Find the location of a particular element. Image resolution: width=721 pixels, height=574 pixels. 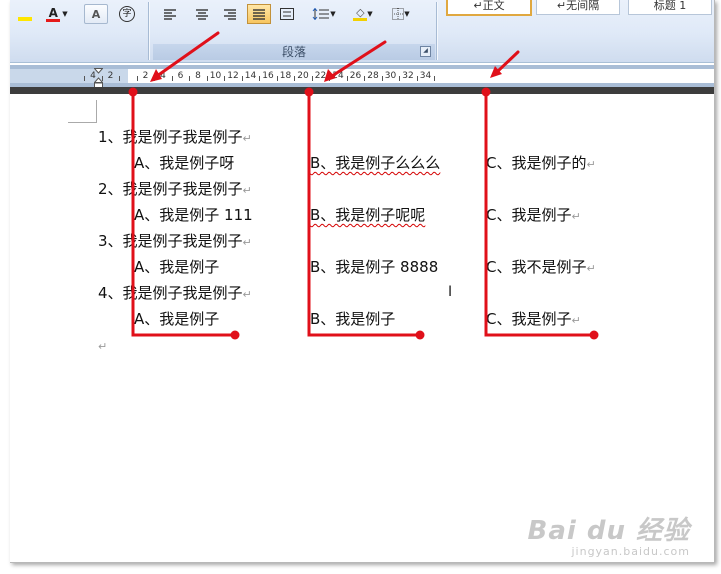

annotation-bracket-c is located at coordinates (540, 213).